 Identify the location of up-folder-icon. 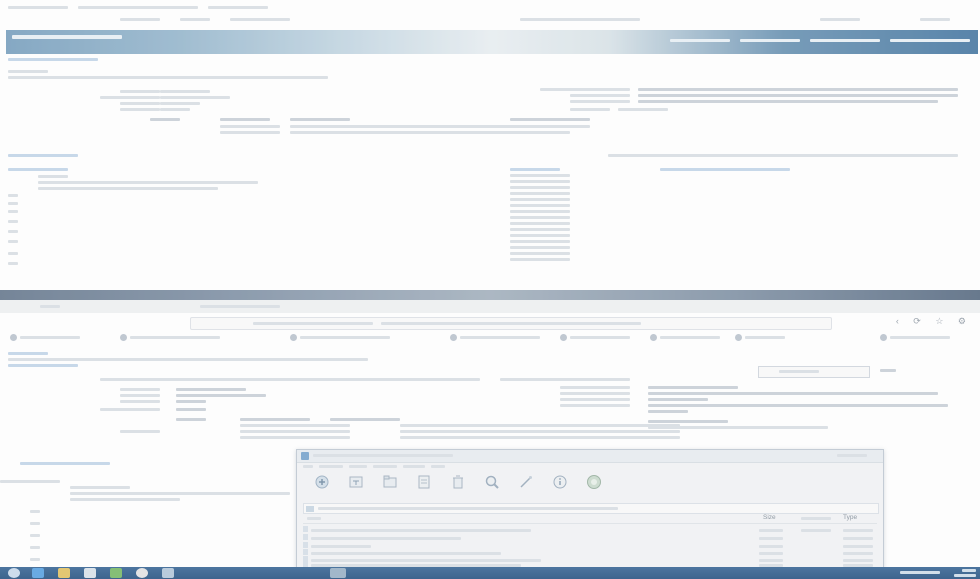
(310, 509).